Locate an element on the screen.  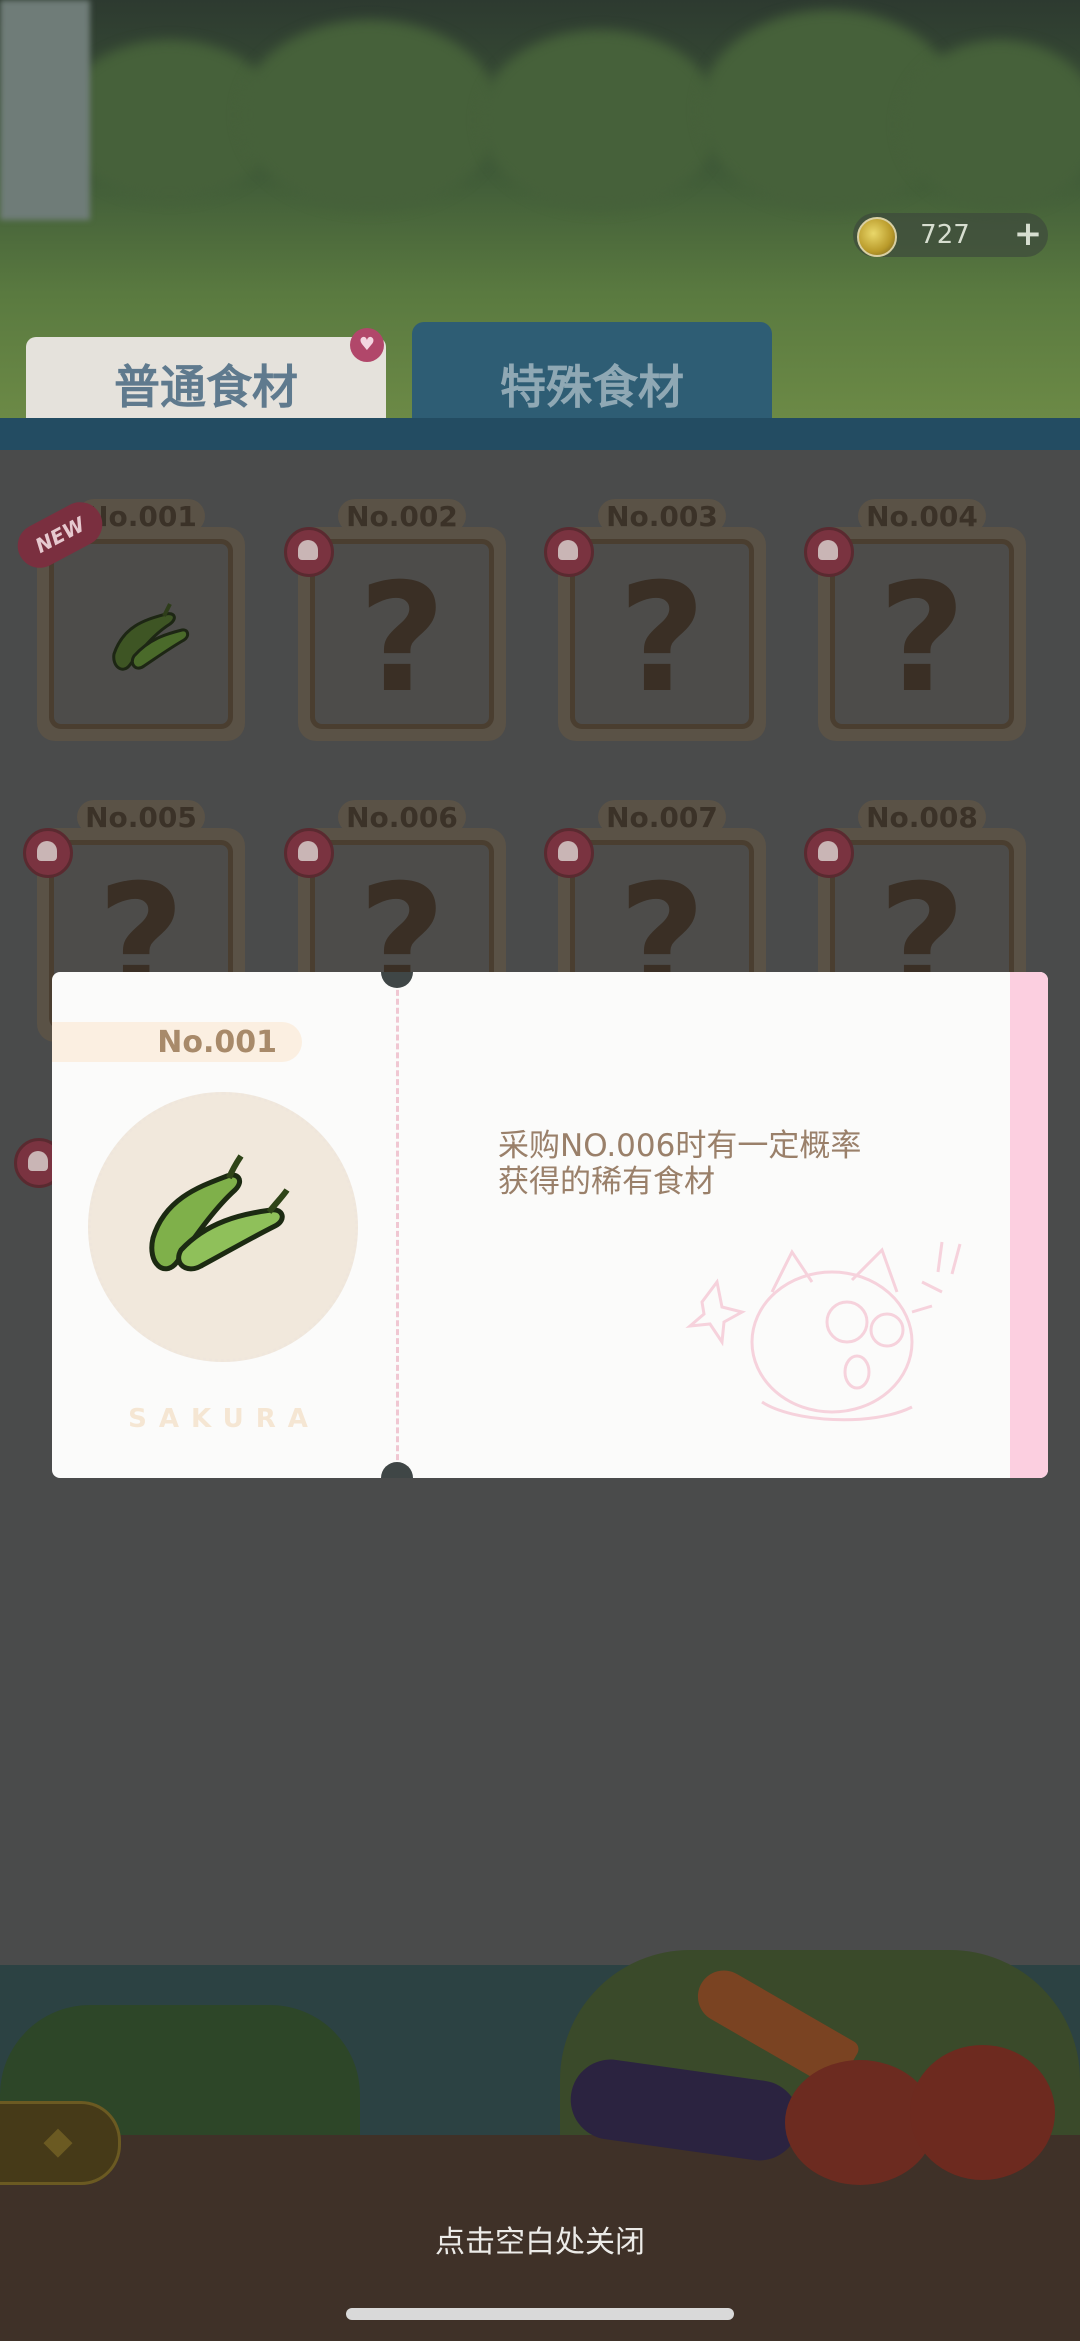
popup-description: 采购NO.006时有一定概率 获得的稀有食材 is located at coordinates (718, 1164).